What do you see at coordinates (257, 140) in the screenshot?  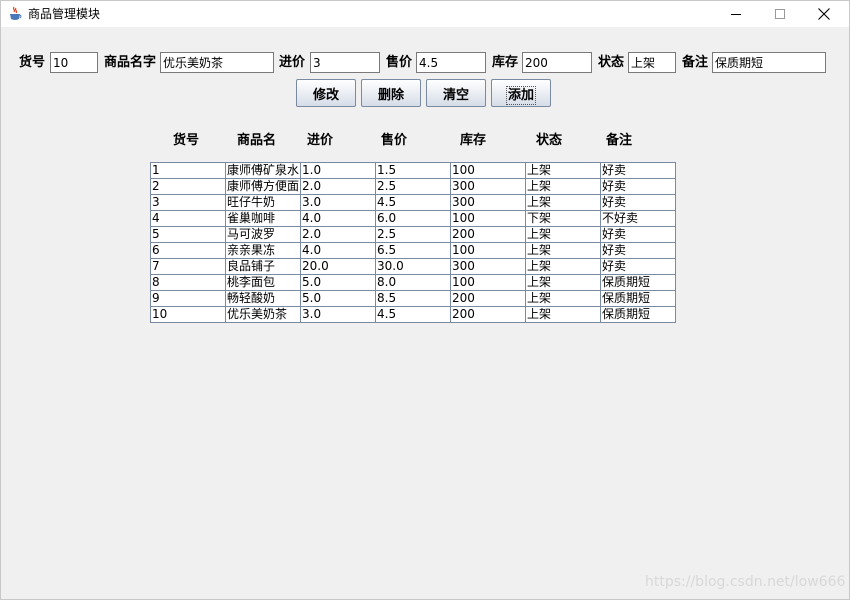 I see `header-name: 商品名` at bounding box center [257, 140].